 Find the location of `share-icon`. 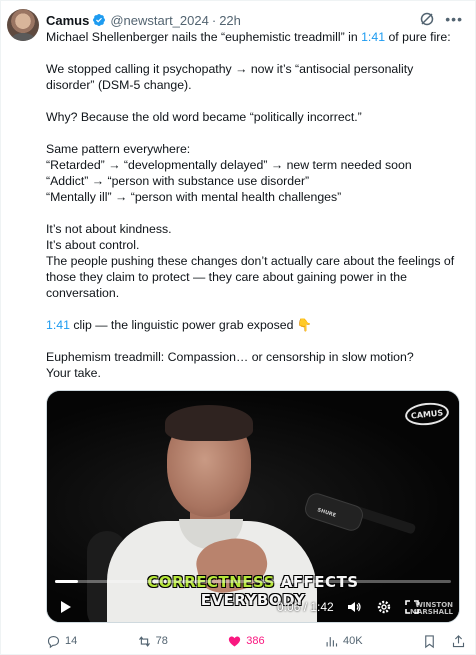

share-icon is located at coordinates (458, 640).